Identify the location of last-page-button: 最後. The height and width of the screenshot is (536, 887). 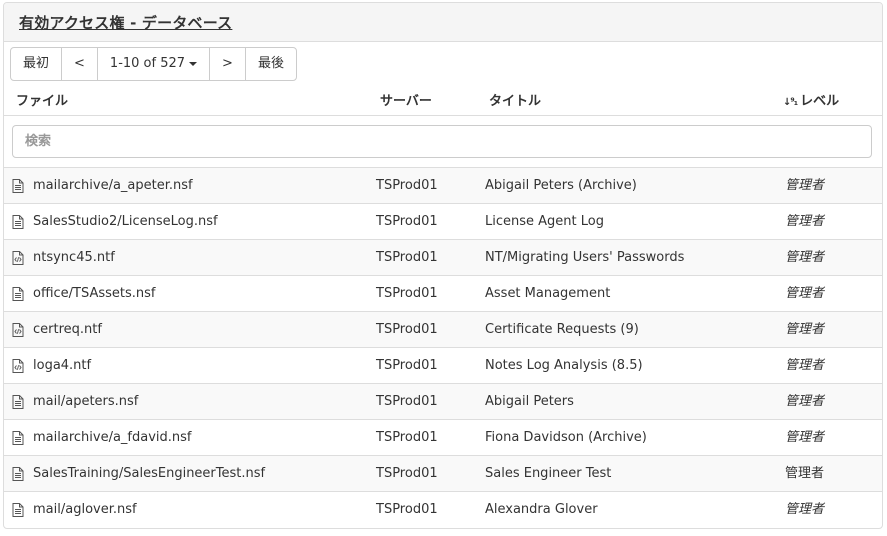
(271, 64).